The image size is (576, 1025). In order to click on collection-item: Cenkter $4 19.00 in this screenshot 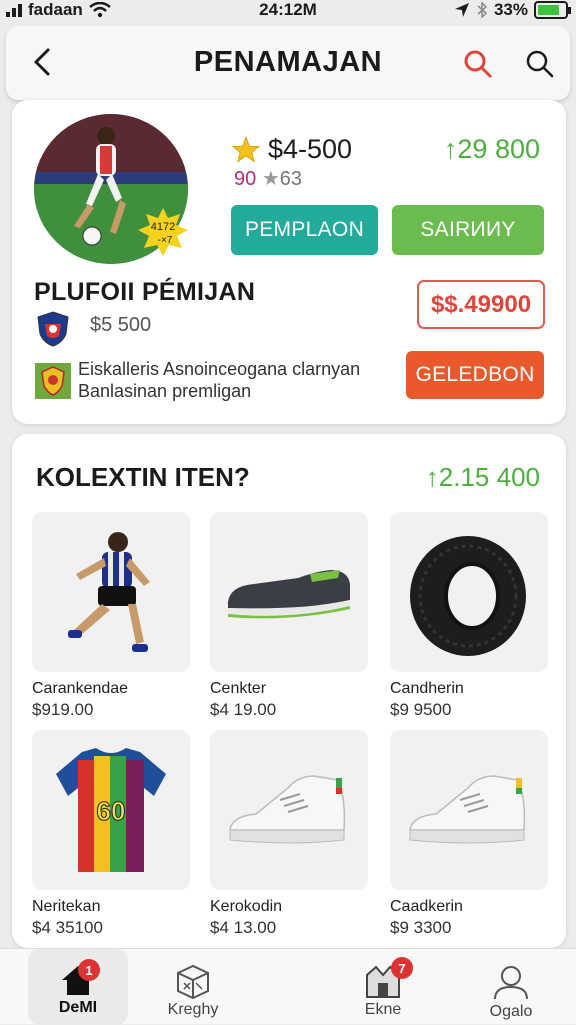, I will do `click(289, 616)`.